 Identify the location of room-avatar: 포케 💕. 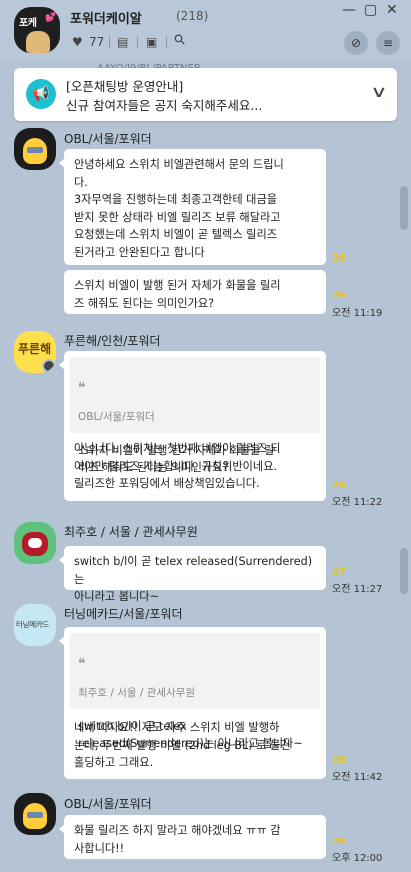
(37, 30).